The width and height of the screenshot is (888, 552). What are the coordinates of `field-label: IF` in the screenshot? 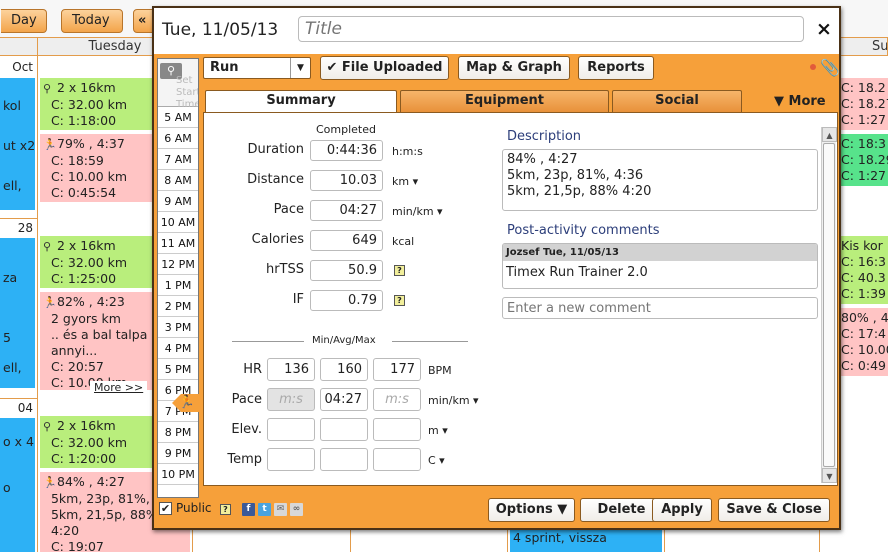 It's located at (298, 299).